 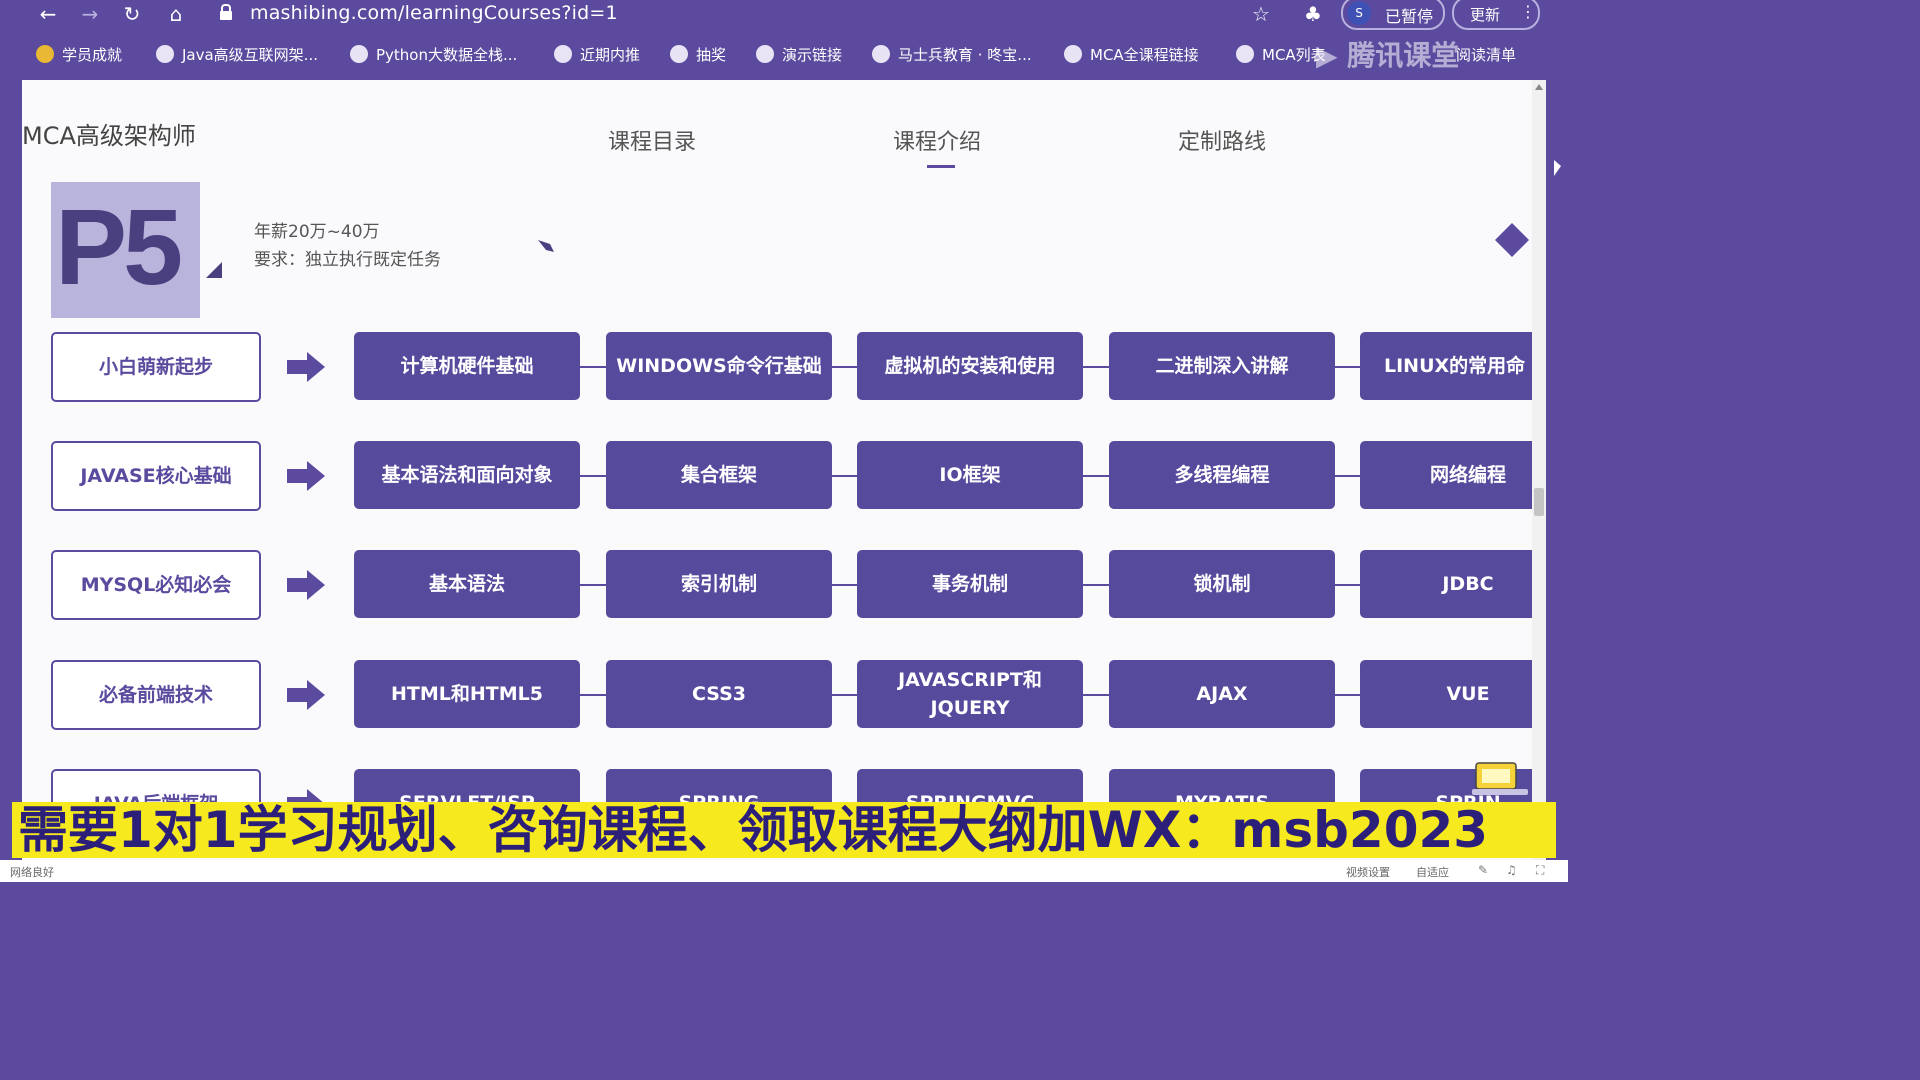 I want to click on bookmark-star-icon: ☆, so click(x=1261, y=14).